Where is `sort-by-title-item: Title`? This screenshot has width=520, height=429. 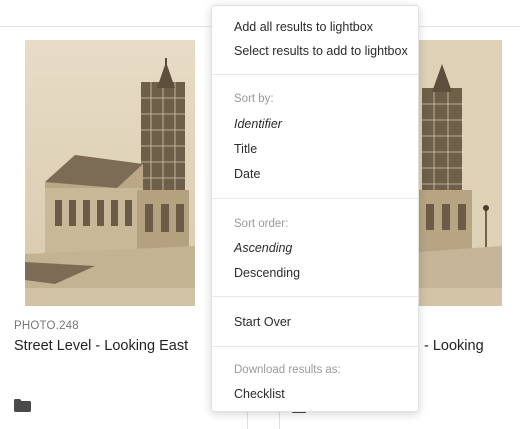
sort-by-title-item: Title is located at coordinates (245, 149).